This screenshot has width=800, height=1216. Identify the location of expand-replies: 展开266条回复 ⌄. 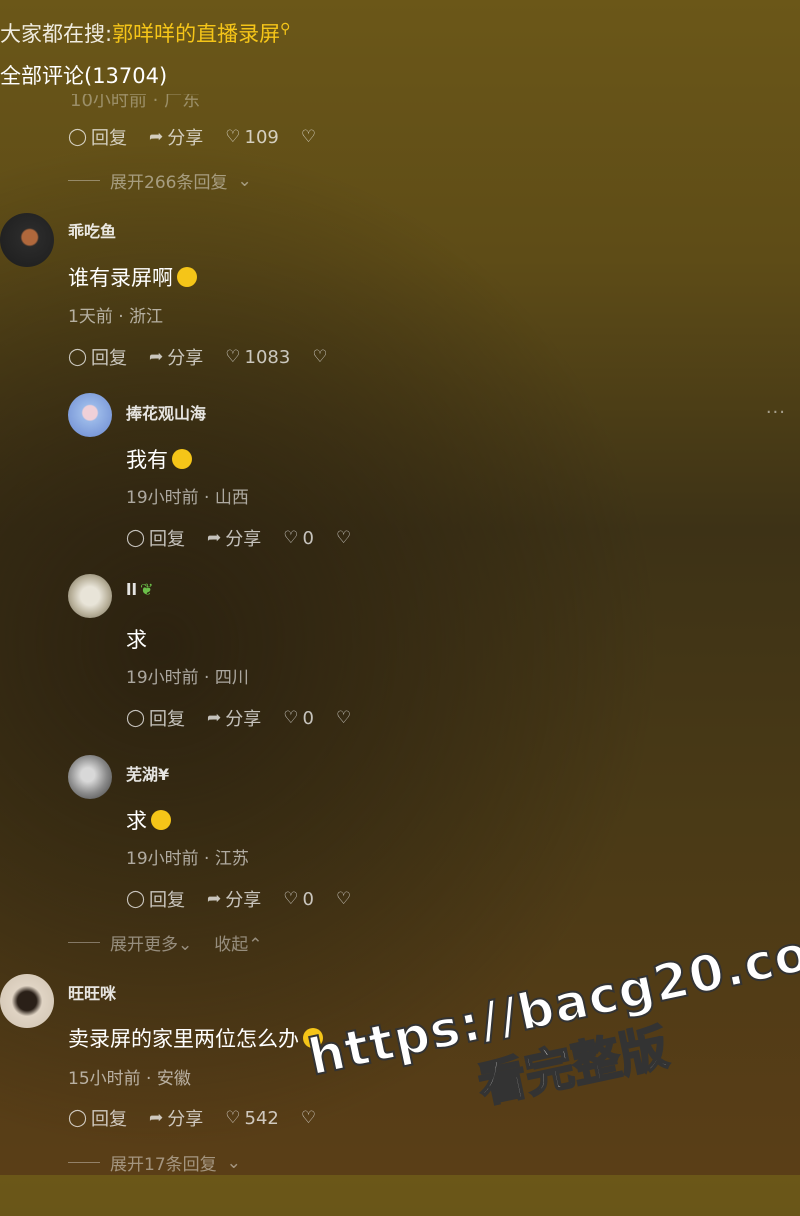
(160, 180).